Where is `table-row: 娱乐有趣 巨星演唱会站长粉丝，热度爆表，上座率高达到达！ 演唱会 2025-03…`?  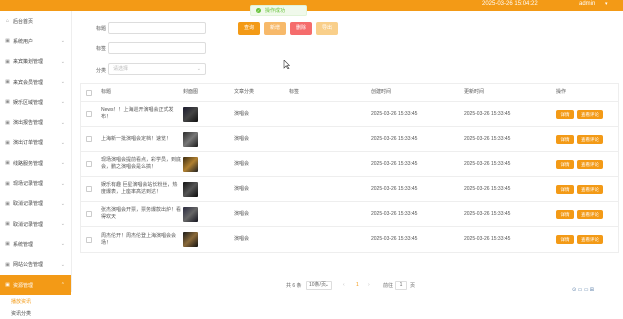
table-row: 娱乐有趣 巨星演唱会站长粉丝，热度爆表，上座率高达到达！ 演唱会 2025-03… is located at coordinates (349, 189).